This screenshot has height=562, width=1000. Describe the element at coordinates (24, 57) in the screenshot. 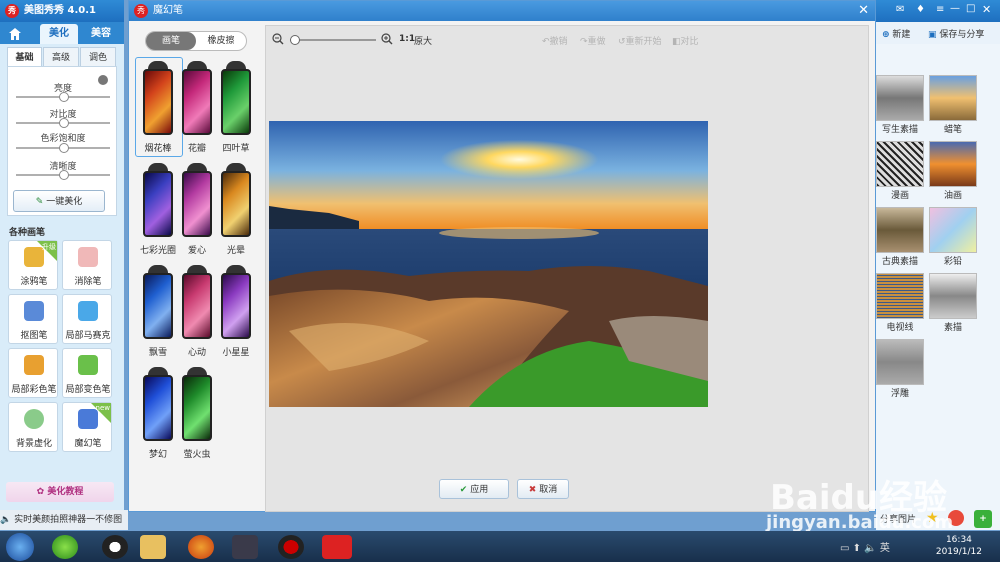

I see `subtab-basic: 基础` at that location.